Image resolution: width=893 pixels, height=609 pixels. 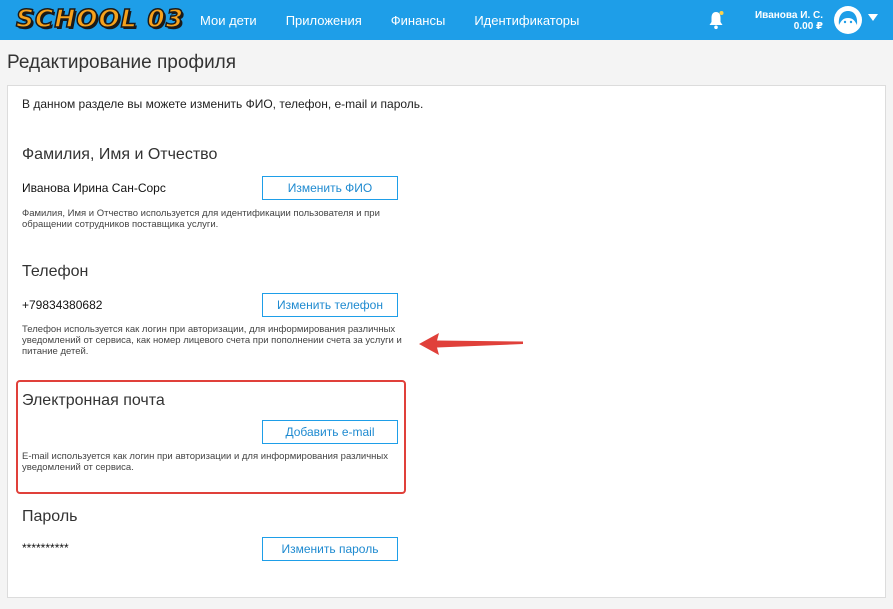 What do you see at coordinates (788, 15) in the screenshot?
I see `user-name: Иванова И. С.` at bounding box center [788, 15].